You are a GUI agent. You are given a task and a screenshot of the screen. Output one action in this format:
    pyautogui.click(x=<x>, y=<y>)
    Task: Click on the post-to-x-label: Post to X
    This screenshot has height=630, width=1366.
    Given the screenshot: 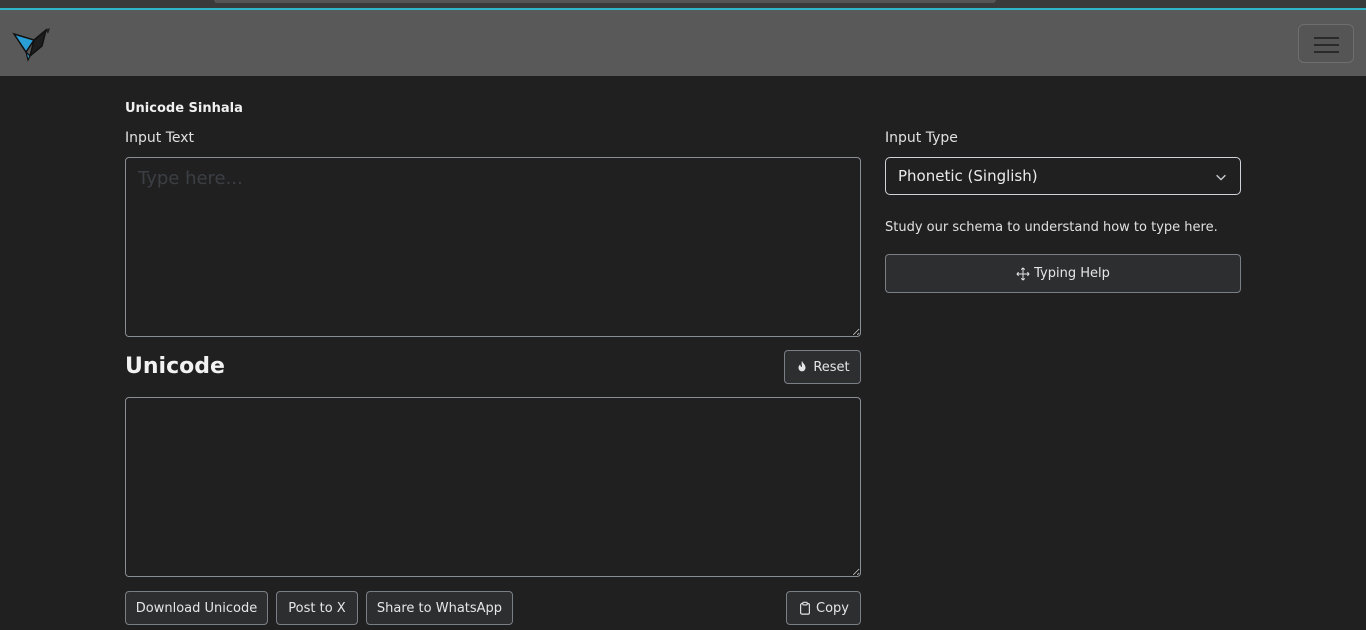 What is the action you would take?
    pyautogui.click(x=317, y=608)
    